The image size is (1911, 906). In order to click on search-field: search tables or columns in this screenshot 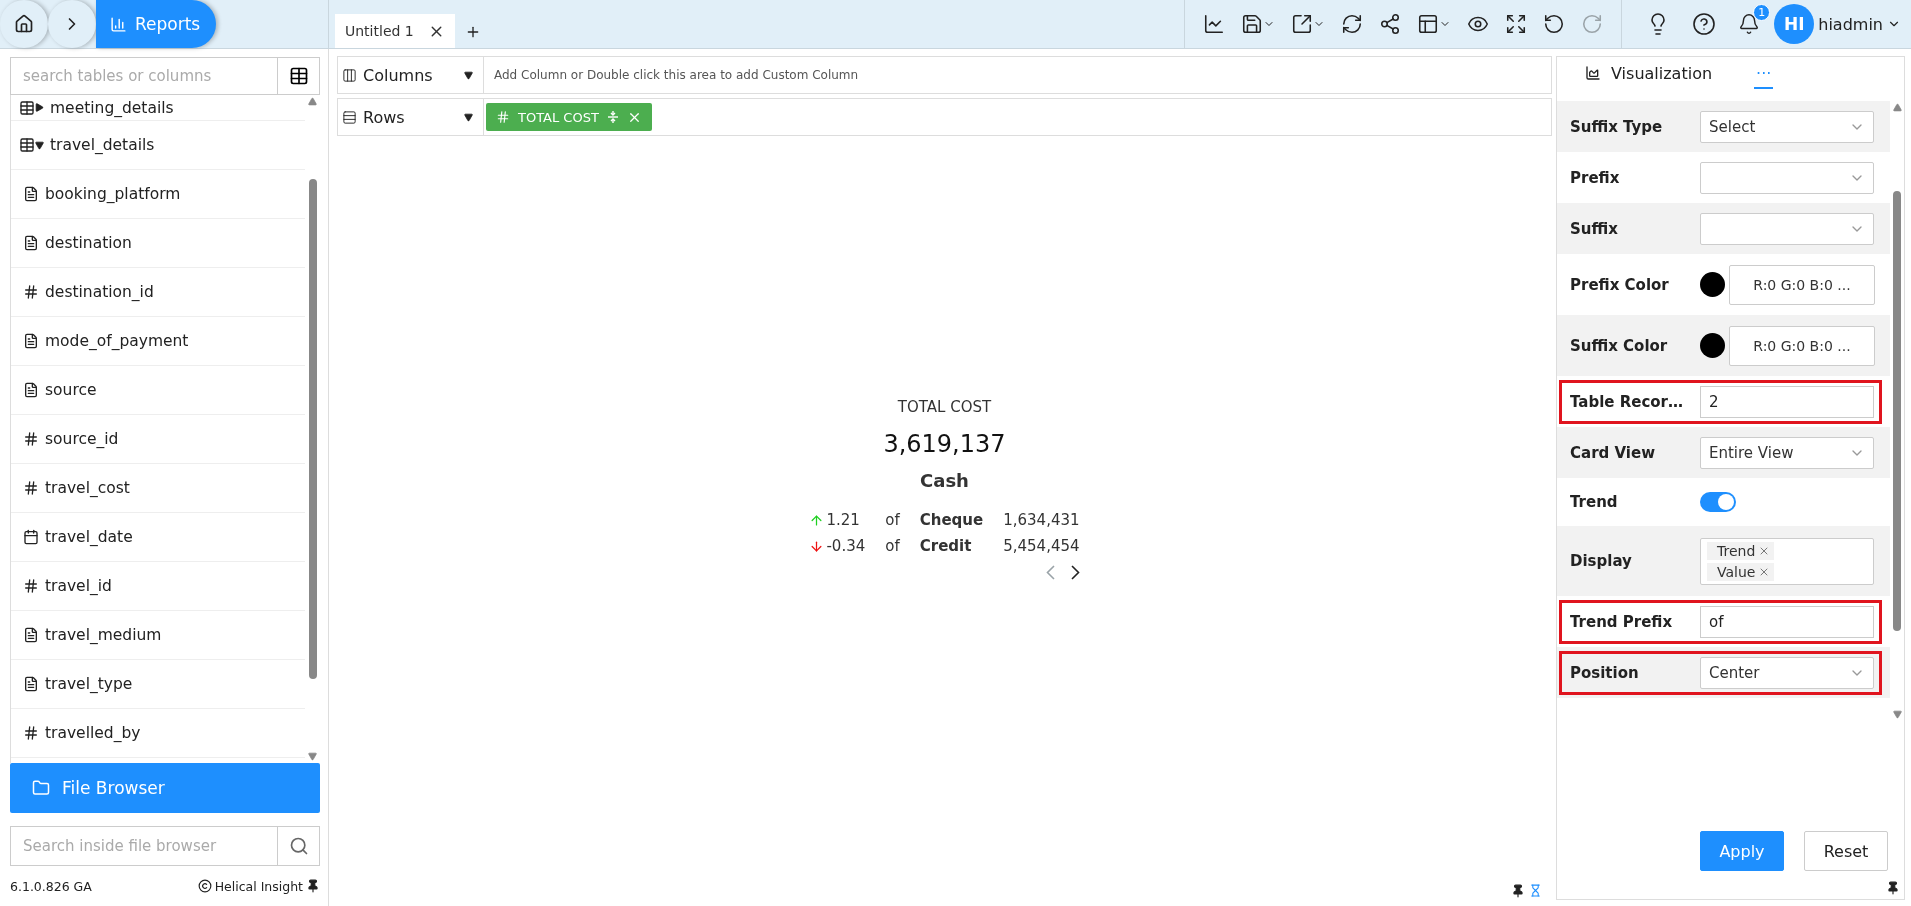, I will do `click(144, 76)`.